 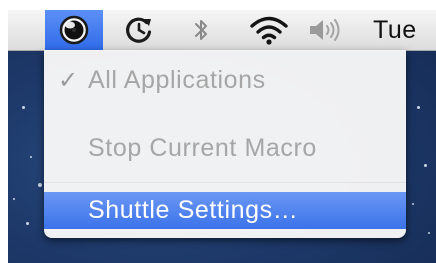 I want to click on time-machine-clock-icon, so click(x=139, y=30).